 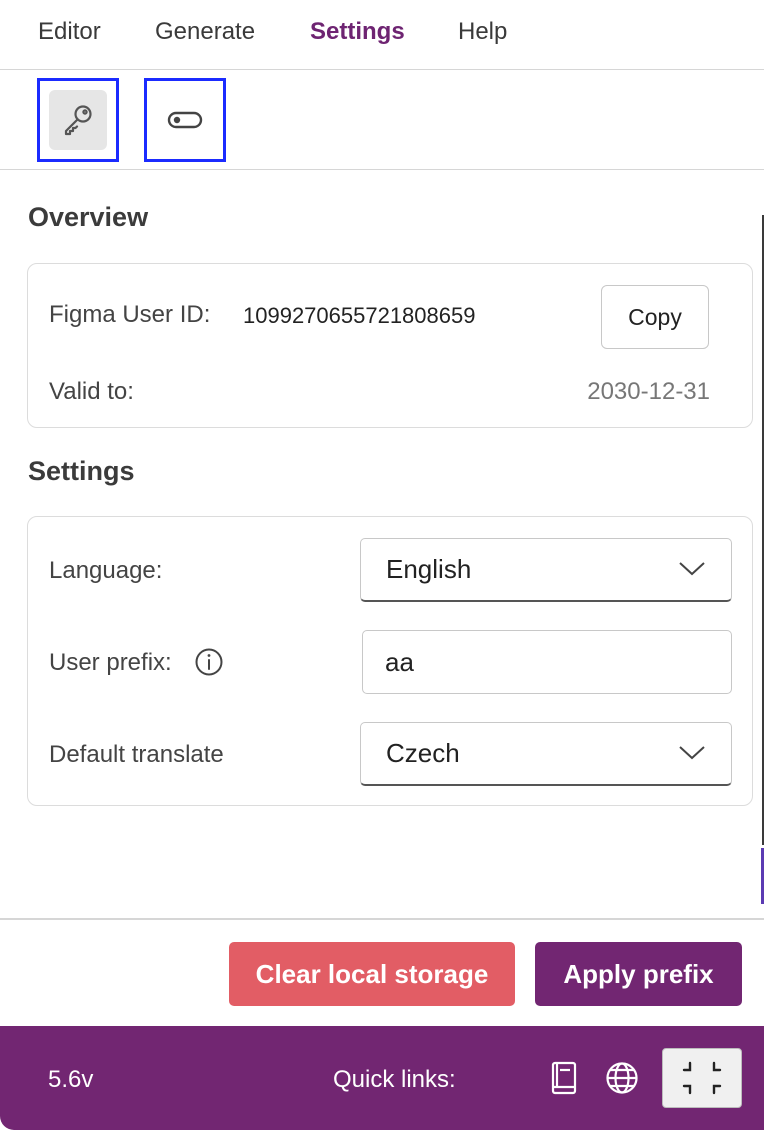 What do you see at coordinates (106, 570) in the screenshot?
I see `language-label: Language:` at bounding box center [106, 570].